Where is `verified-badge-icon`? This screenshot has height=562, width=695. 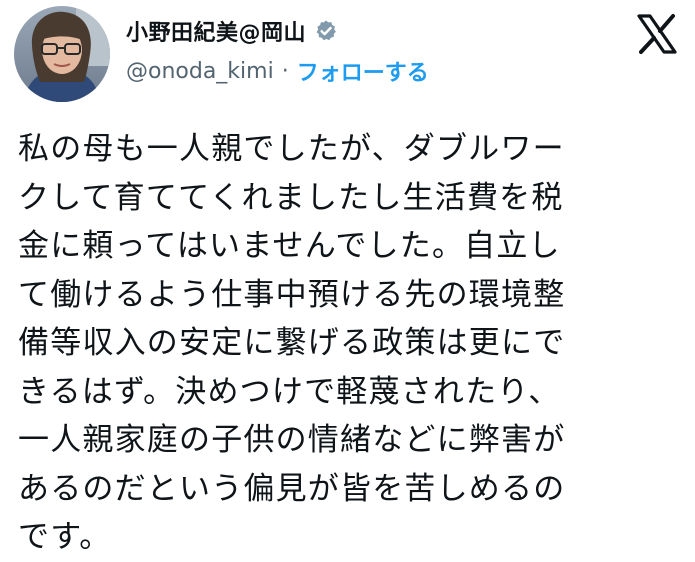
verified-badge-icon is located at coordinates (326, 31).